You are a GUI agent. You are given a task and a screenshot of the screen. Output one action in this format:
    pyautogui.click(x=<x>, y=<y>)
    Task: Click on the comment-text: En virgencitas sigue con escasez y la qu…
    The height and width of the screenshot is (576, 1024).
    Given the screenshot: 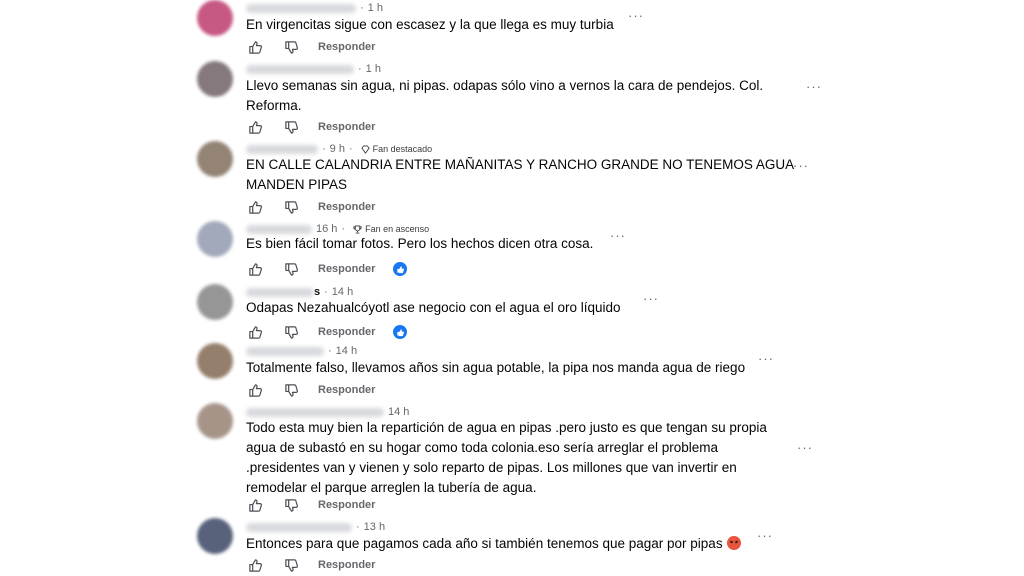 What is the action you would take?
    pyautogui.click(x=430, y=25)
    